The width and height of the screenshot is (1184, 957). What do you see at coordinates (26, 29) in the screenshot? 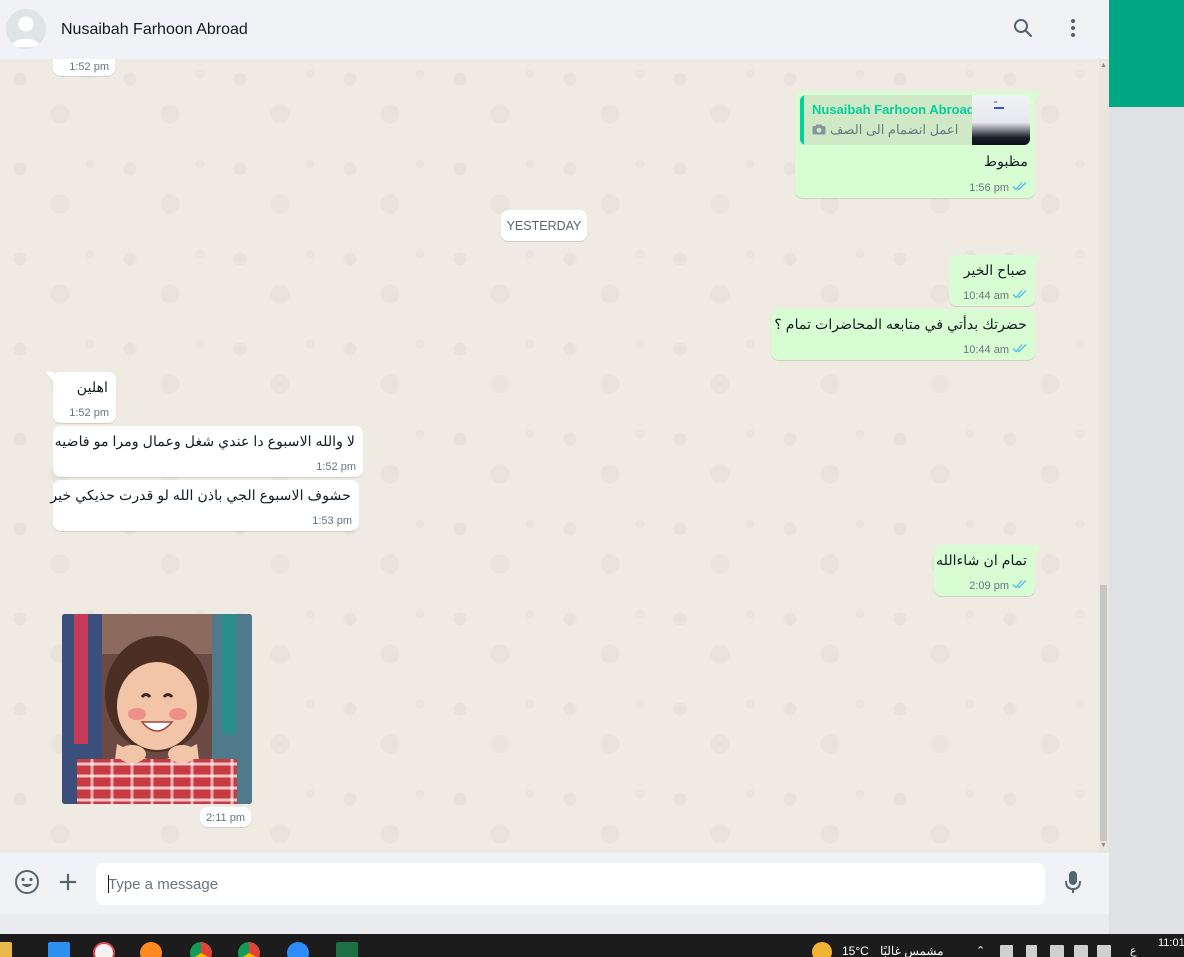
I see `avatar` at bounding box center [26, 29].